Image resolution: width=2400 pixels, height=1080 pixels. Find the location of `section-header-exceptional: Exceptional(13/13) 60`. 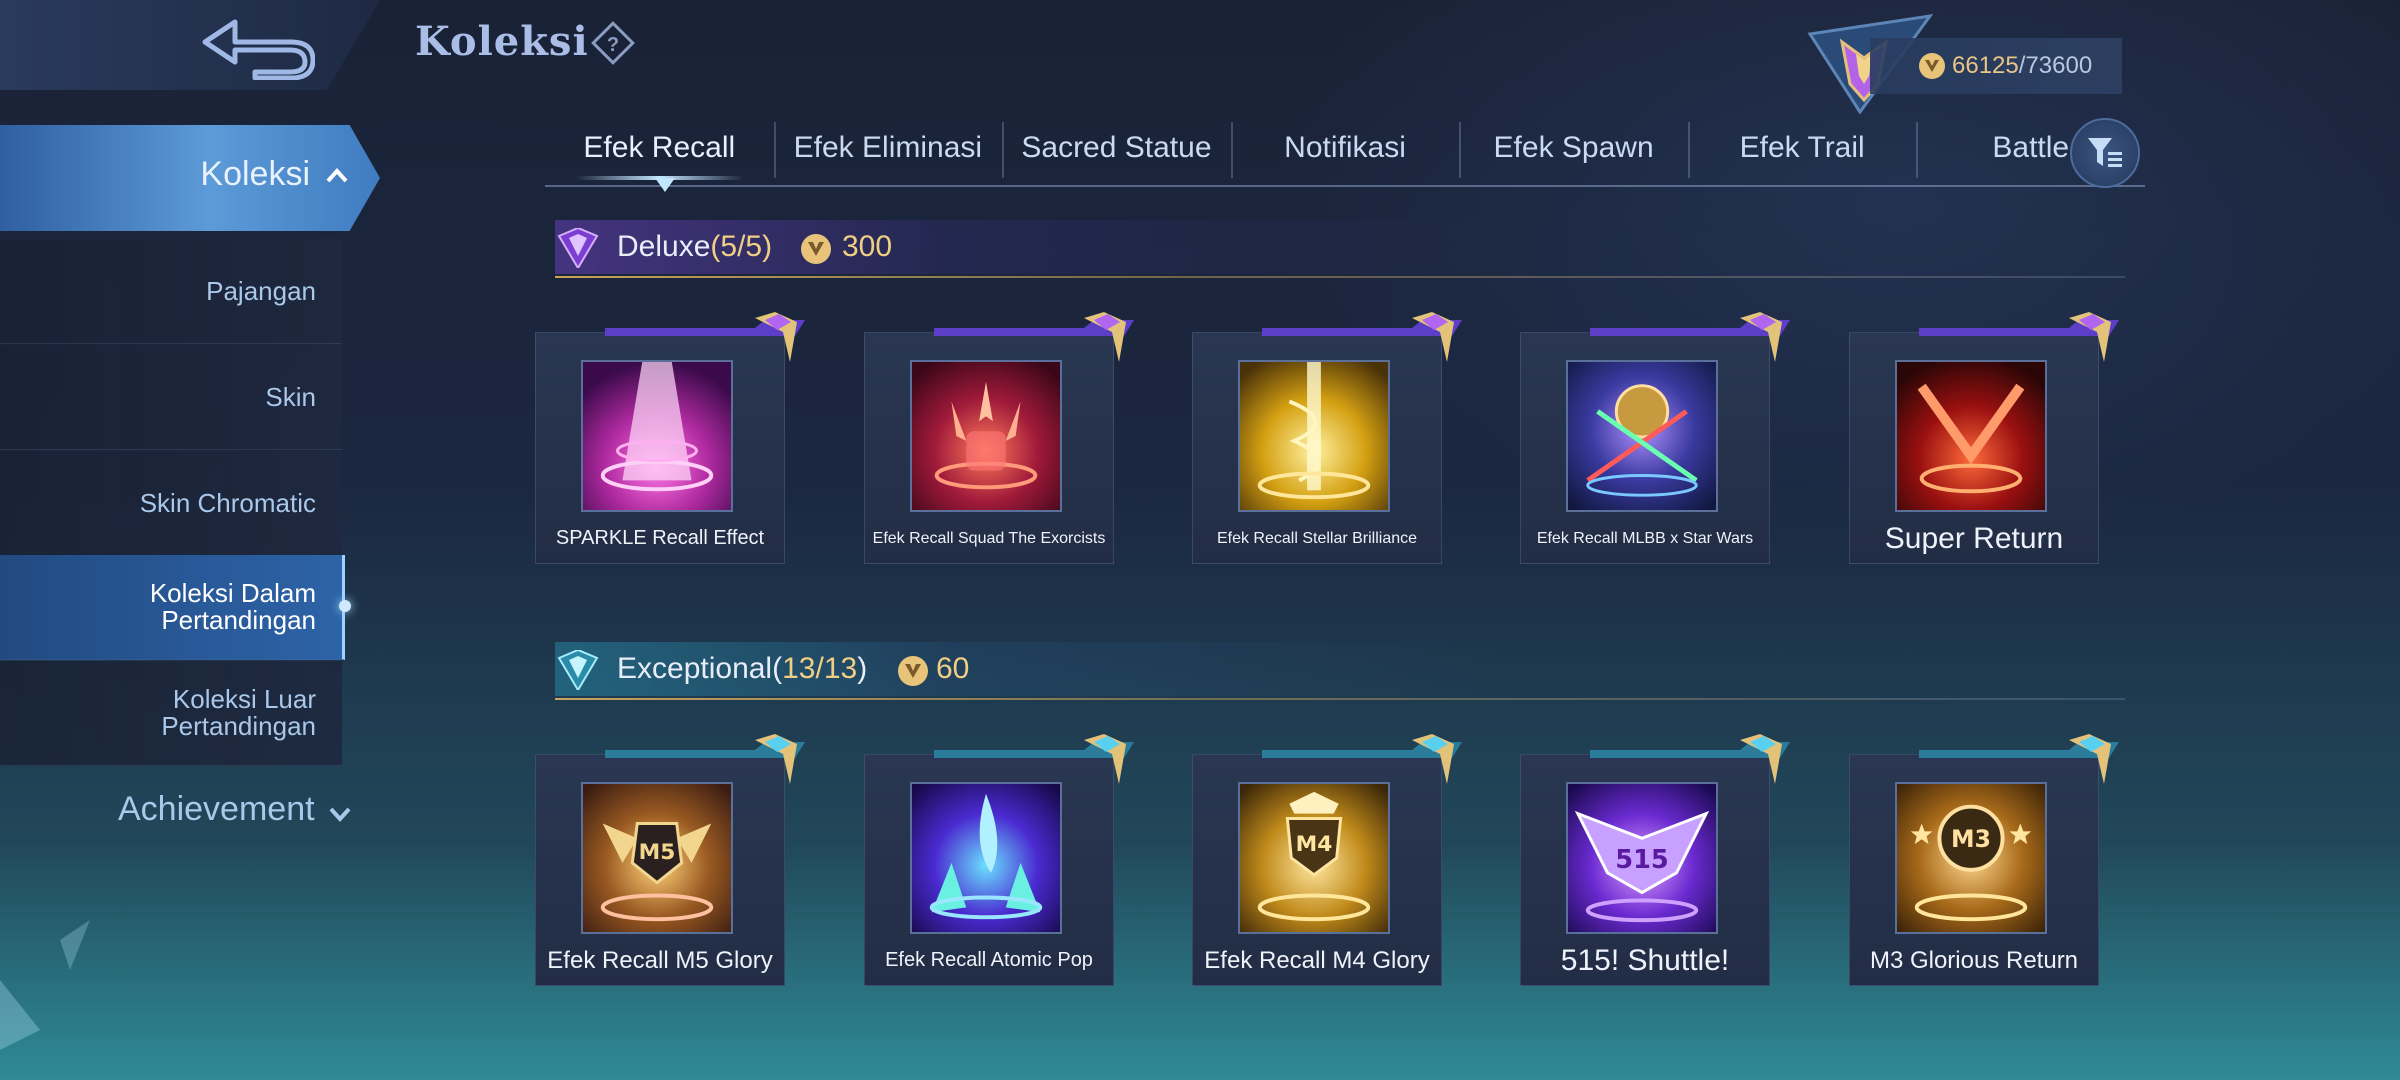

section-header-exceptional: Exceptional(13/13) 60 is located at coordinates (1340, 671).